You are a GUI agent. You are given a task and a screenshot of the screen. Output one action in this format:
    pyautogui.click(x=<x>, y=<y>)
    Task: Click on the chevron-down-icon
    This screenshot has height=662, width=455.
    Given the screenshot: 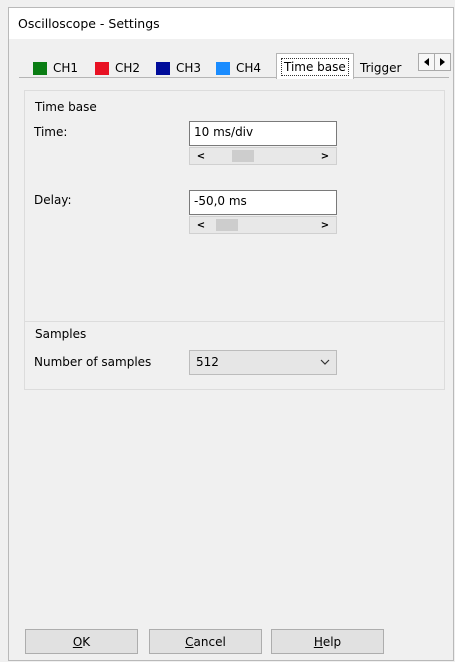 What is the action you would take?
    pyautogui.click(x=325, y=362)
    